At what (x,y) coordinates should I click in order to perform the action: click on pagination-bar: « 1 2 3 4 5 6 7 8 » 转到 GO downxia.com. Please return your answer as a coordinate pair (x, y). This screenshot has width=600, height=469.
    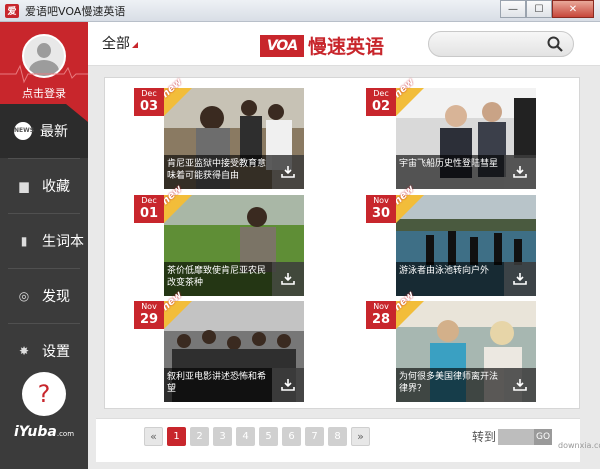
    Looking at the image, I should click on (348, 440).